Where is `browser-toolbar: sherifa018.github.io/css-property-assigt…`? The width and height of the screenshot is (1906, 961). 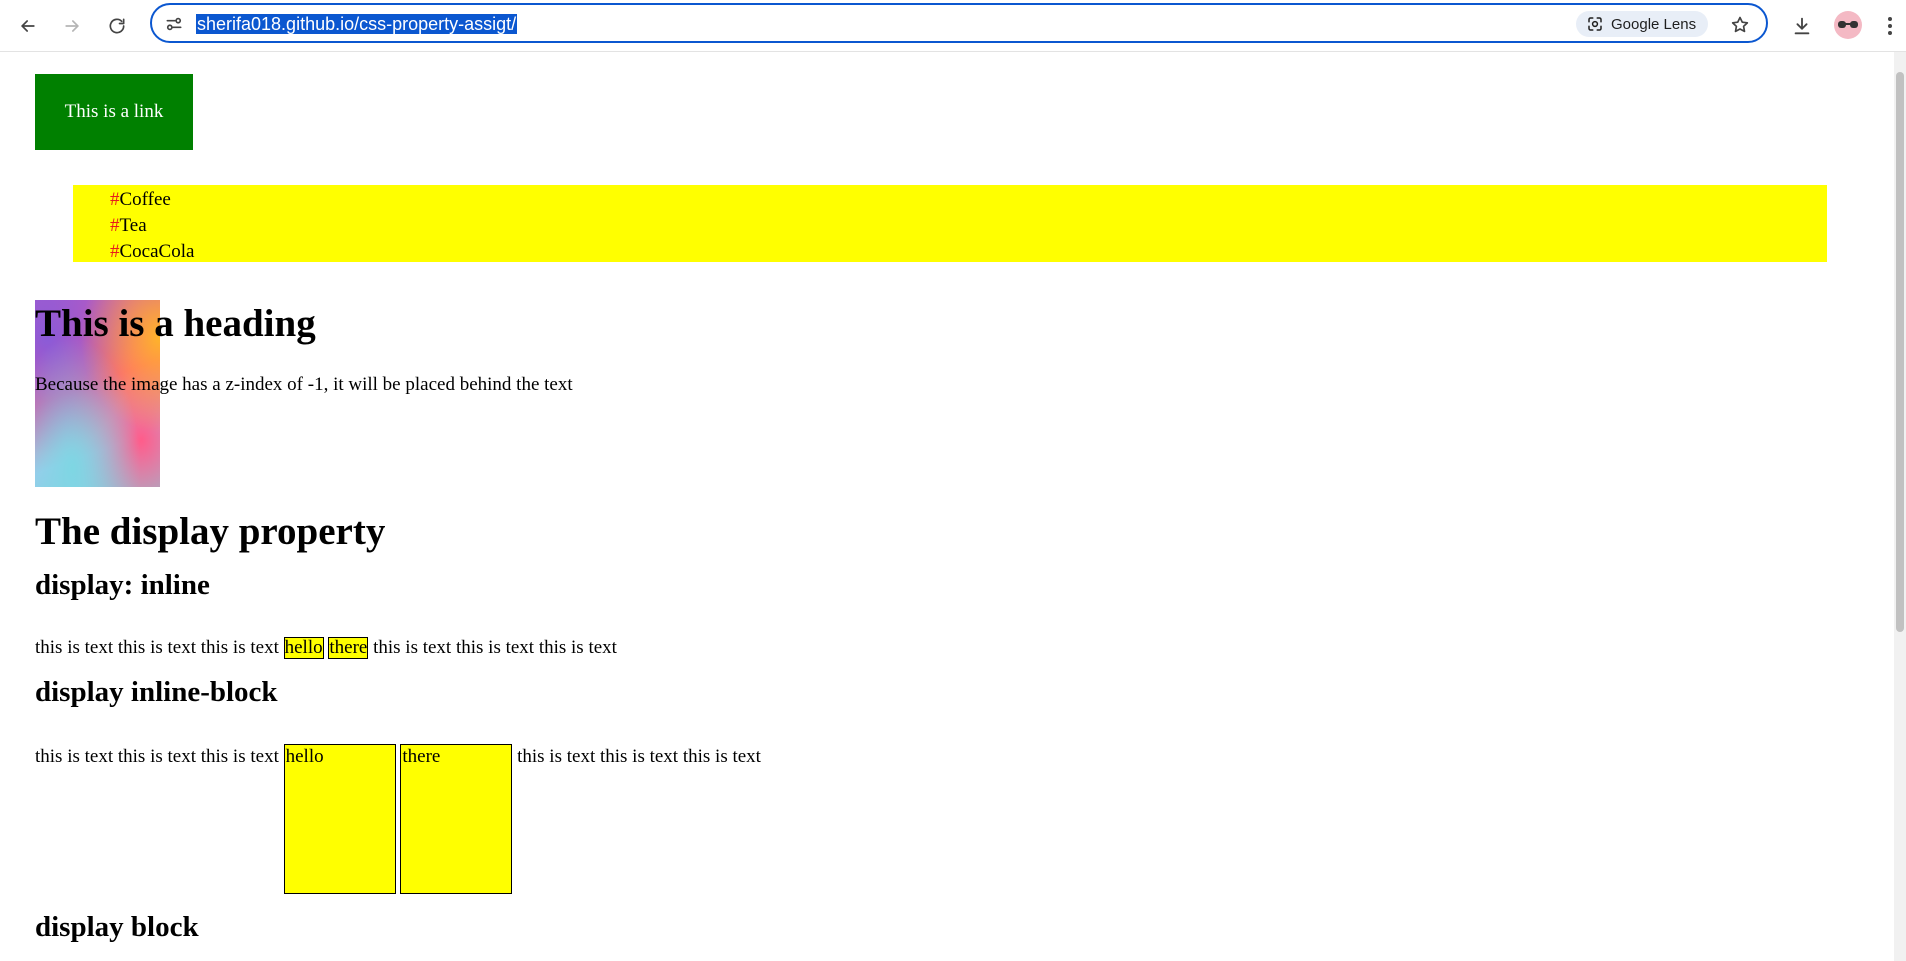 browser-toolbar: sherifa018.github.io/css-property-assigt… is located at coordinates (953, 26).